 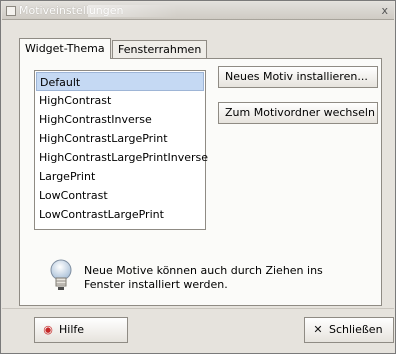 I want to click on list-item: HighContrastLargePrintInverse, so click(x=122, y=157).